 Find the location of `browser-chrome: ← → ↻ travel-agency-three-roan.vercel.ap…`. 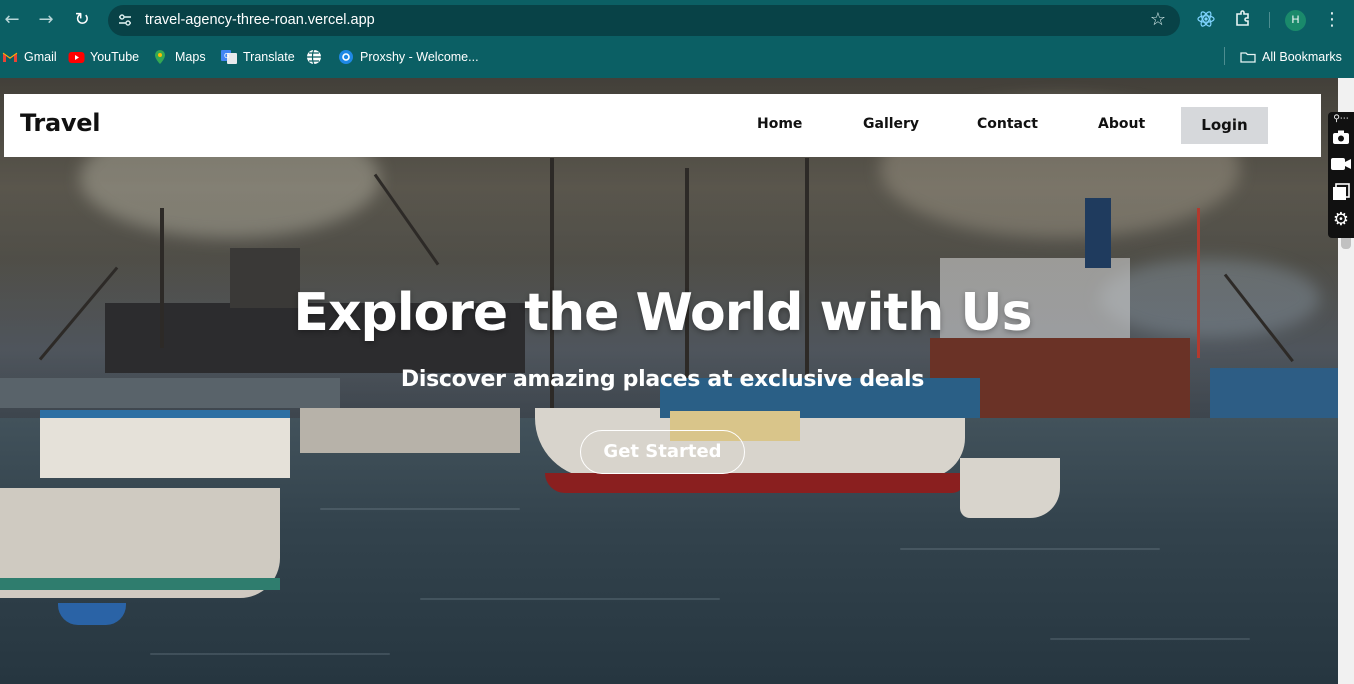

browser-chrome: ← → ↻ travel-agency-three-roan.vercel.ap… is located at coordinates (677, 39).